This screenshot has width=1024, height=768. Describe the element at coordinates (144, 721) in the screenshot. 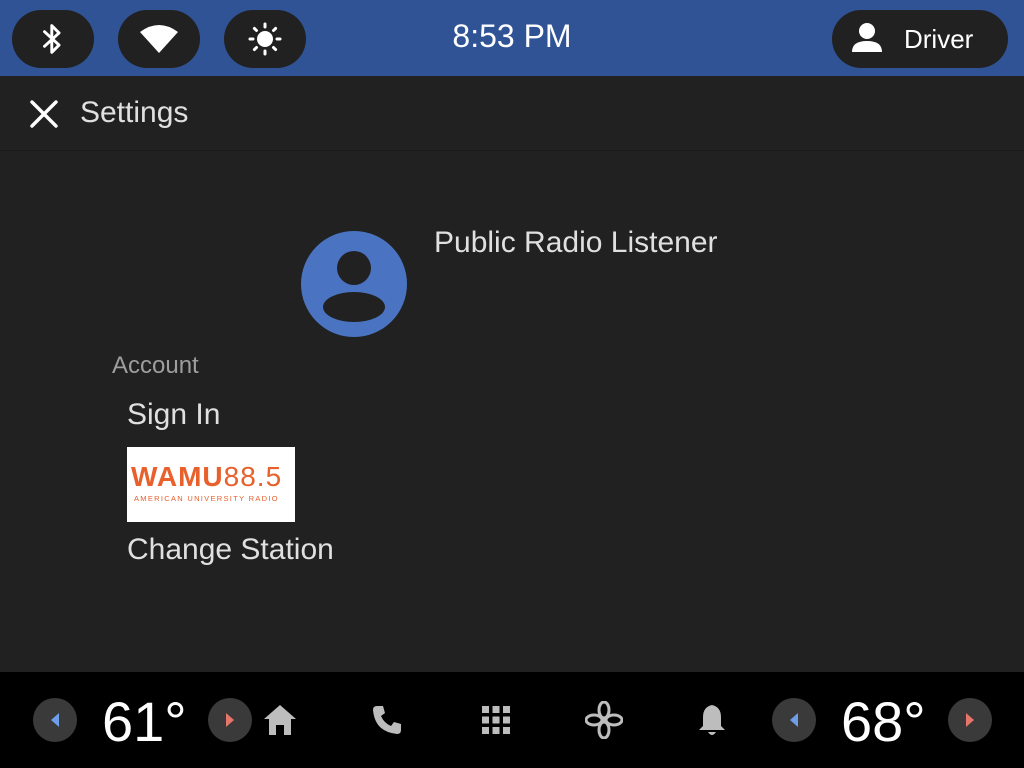

I see `left-temperature: 61°` at that location.